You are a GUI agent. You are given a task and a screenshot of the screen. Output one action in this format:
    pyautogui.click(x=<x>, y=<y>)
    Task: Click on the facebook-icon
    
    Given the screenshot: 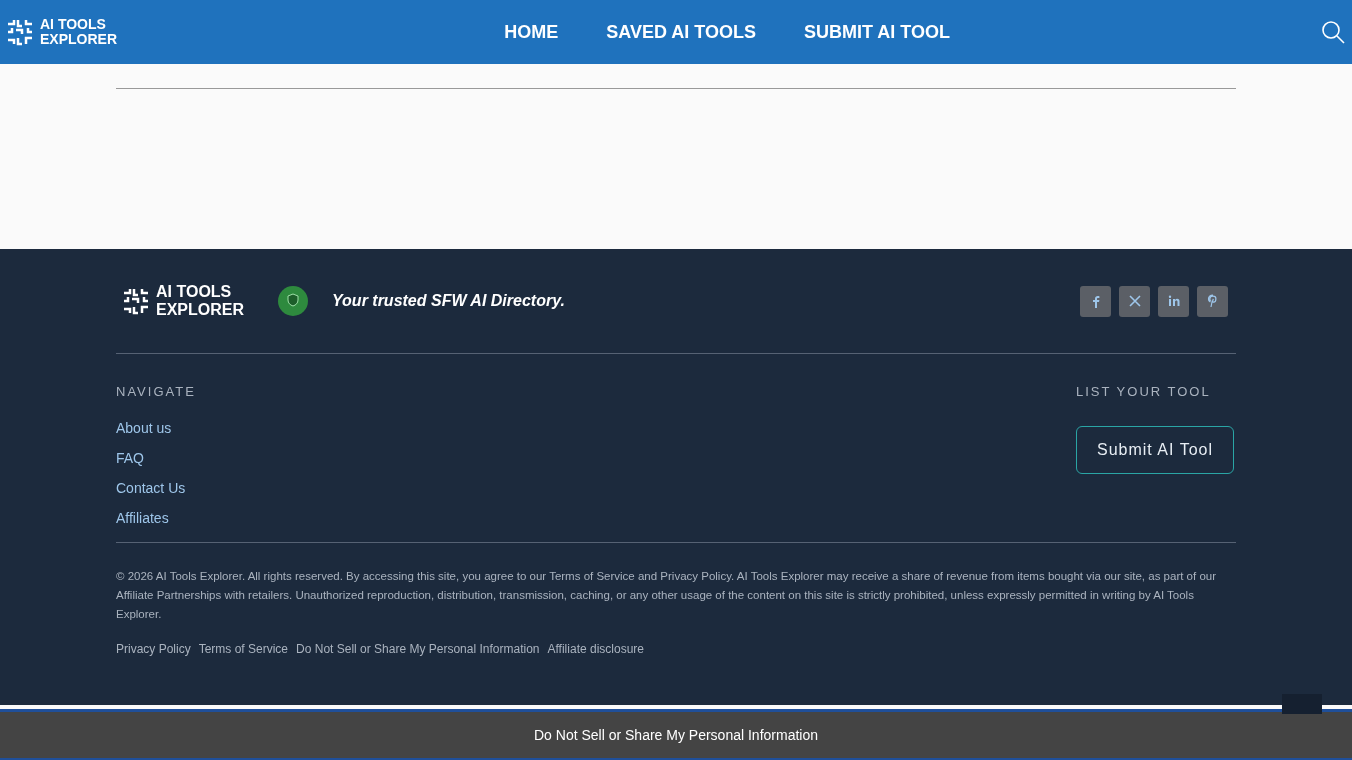 What is the action you would take?
    pyautogui.click(x=1095, y=301)
    